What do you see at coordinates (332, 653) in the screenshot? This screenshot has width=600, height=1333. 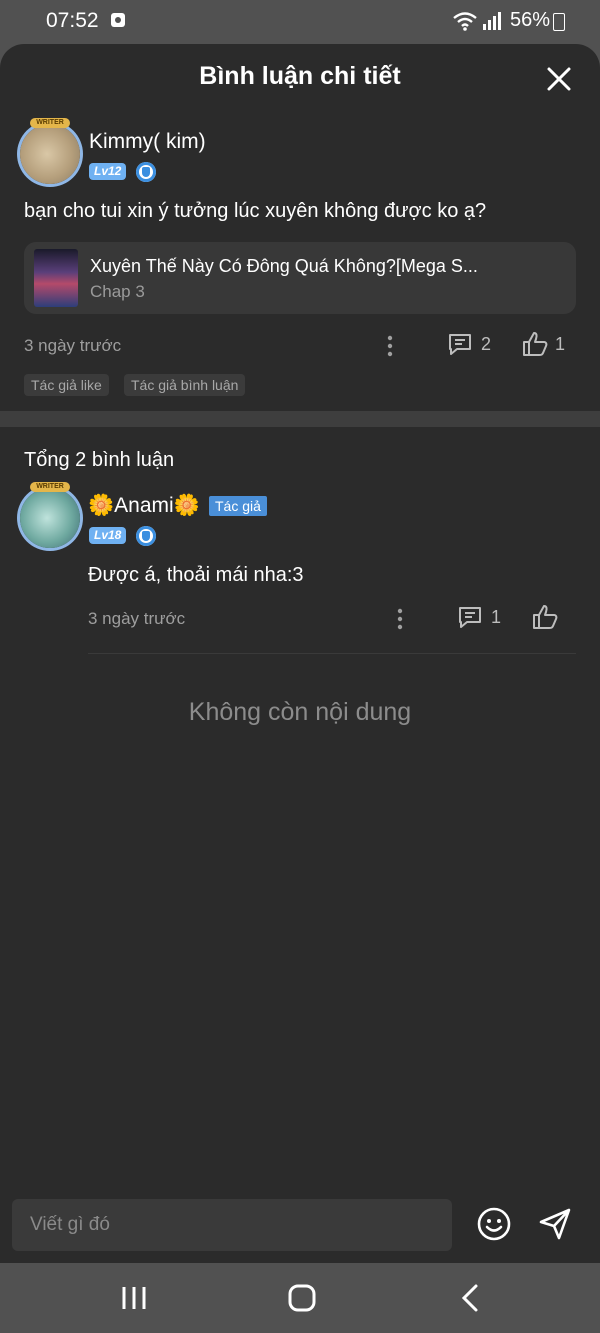 I see `reply-divider` at bounding box center [332, 653].